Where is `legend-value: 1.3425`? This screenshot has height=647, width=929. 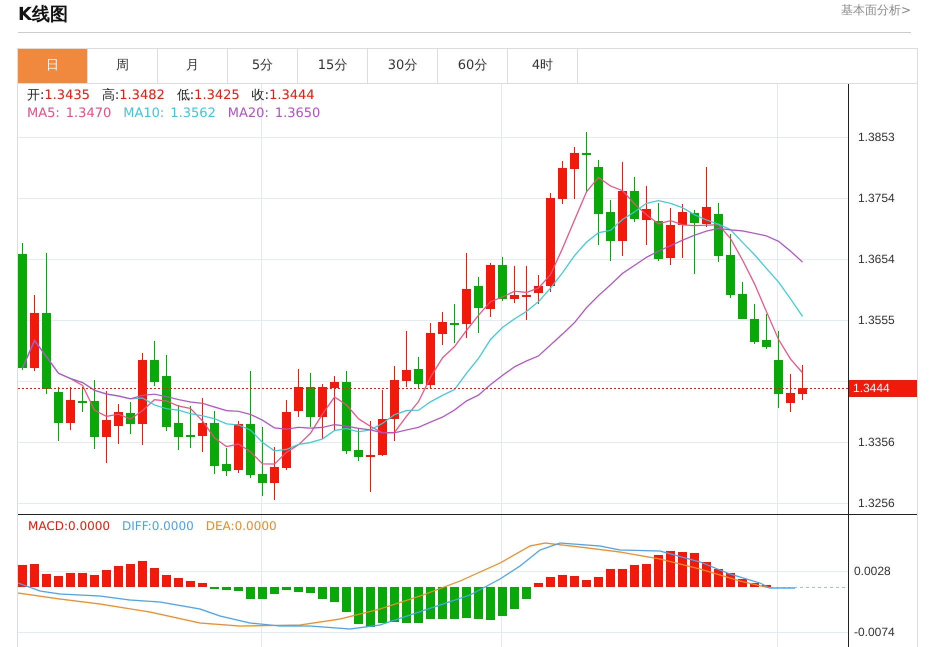 legend-value: 1.3425 is located at coordinates (217, 96).